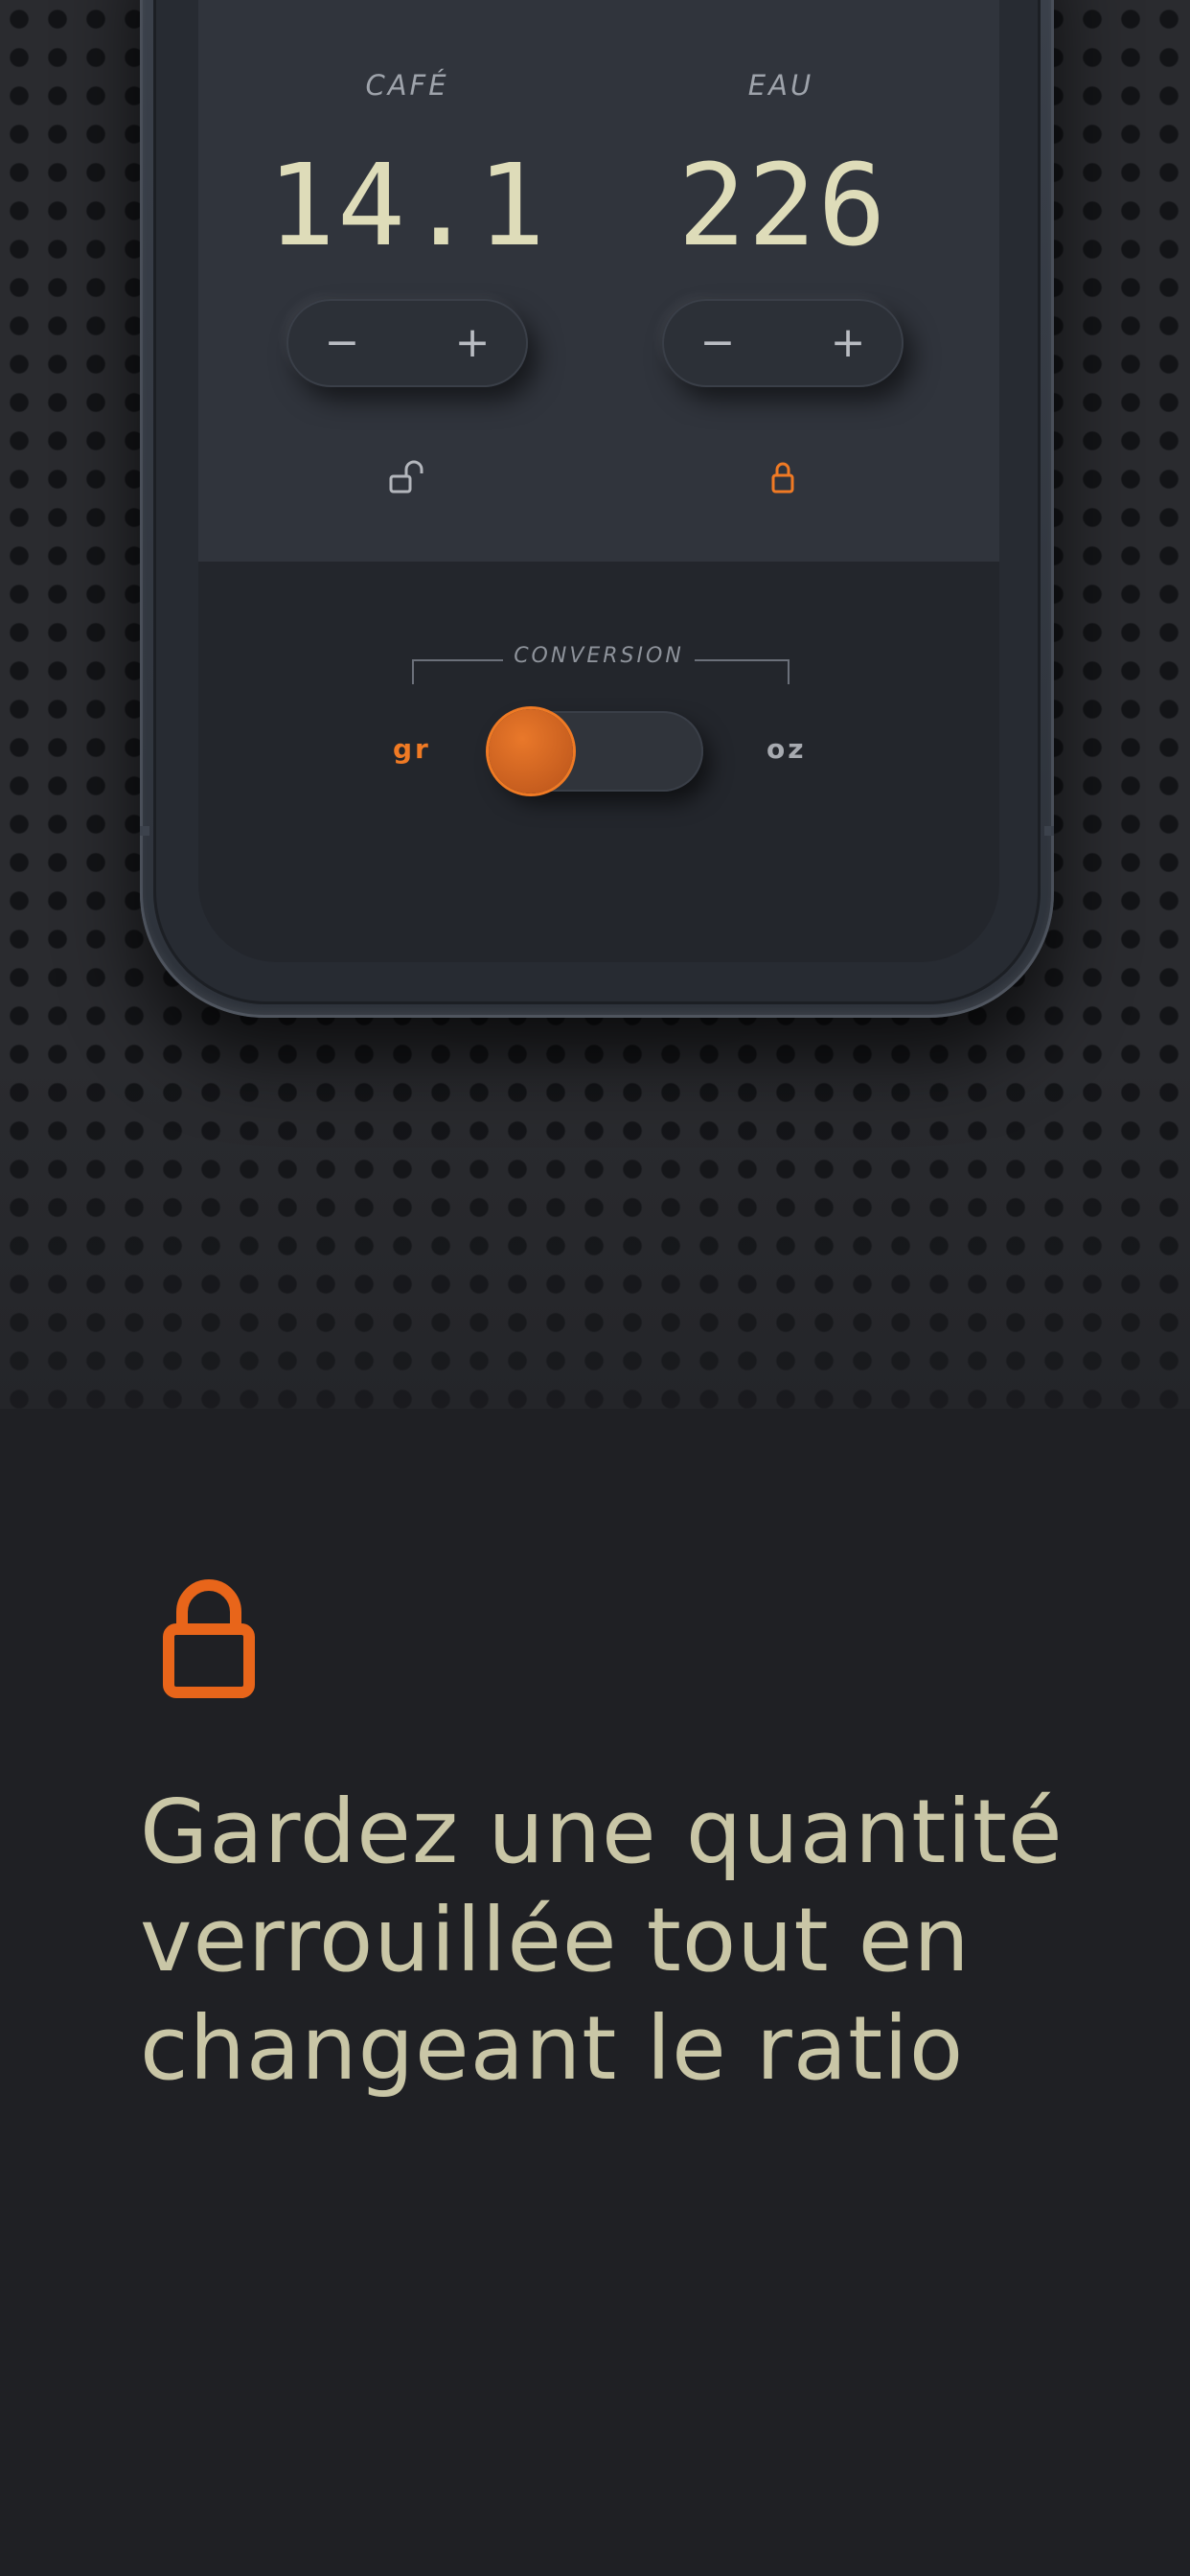 This screenshot has width=1190, height=2576. Describe the element at coordinates (342, 343) in the screenshot. I see `coffee-decrement-button: −` at that location.